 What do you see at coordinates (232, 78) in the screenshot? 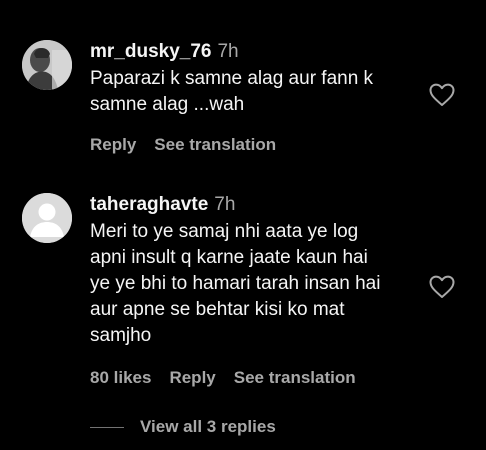
I see `comment-text-line: Paparazi k samne alag aur fann k` at bounding box center [232, 78].